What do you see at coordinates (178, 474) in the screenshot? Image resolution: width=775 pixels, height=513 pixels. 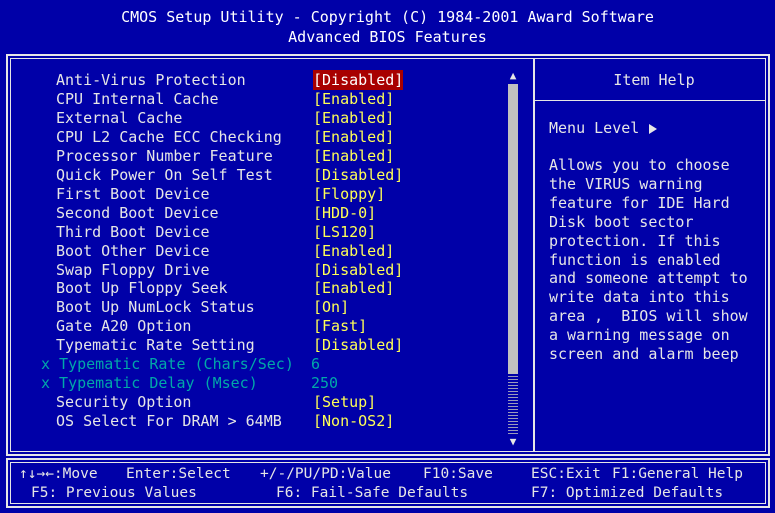 I see `footer-enter: Enter:Select` at bounding box center [178, 474].